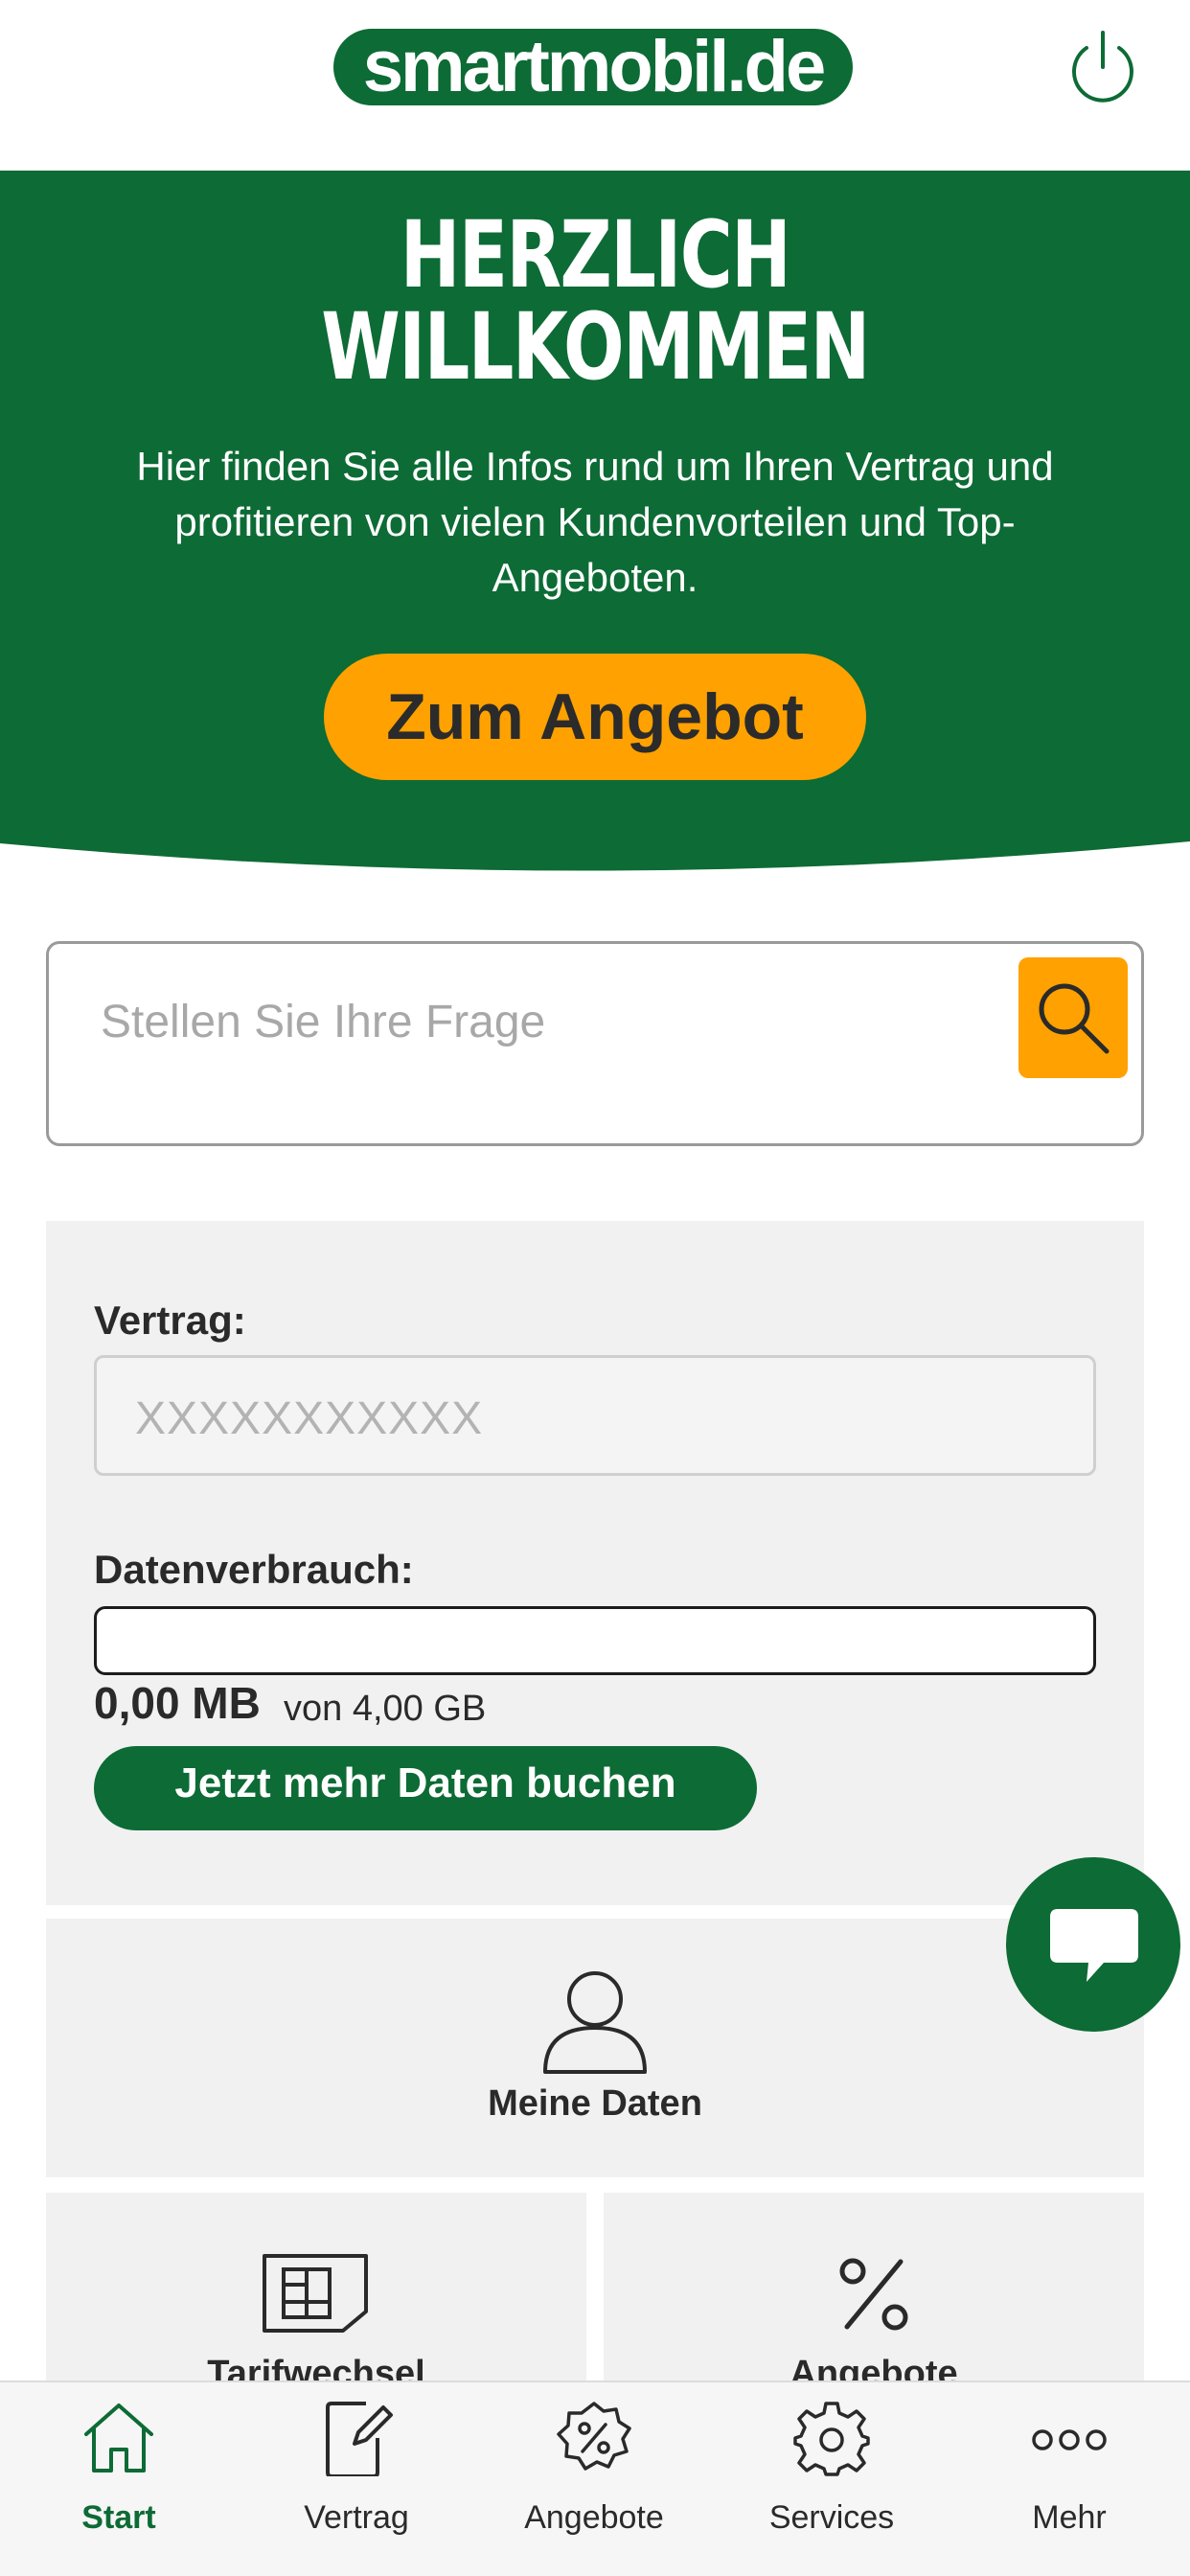  I want to click on power-icon, so click(1103, 68).